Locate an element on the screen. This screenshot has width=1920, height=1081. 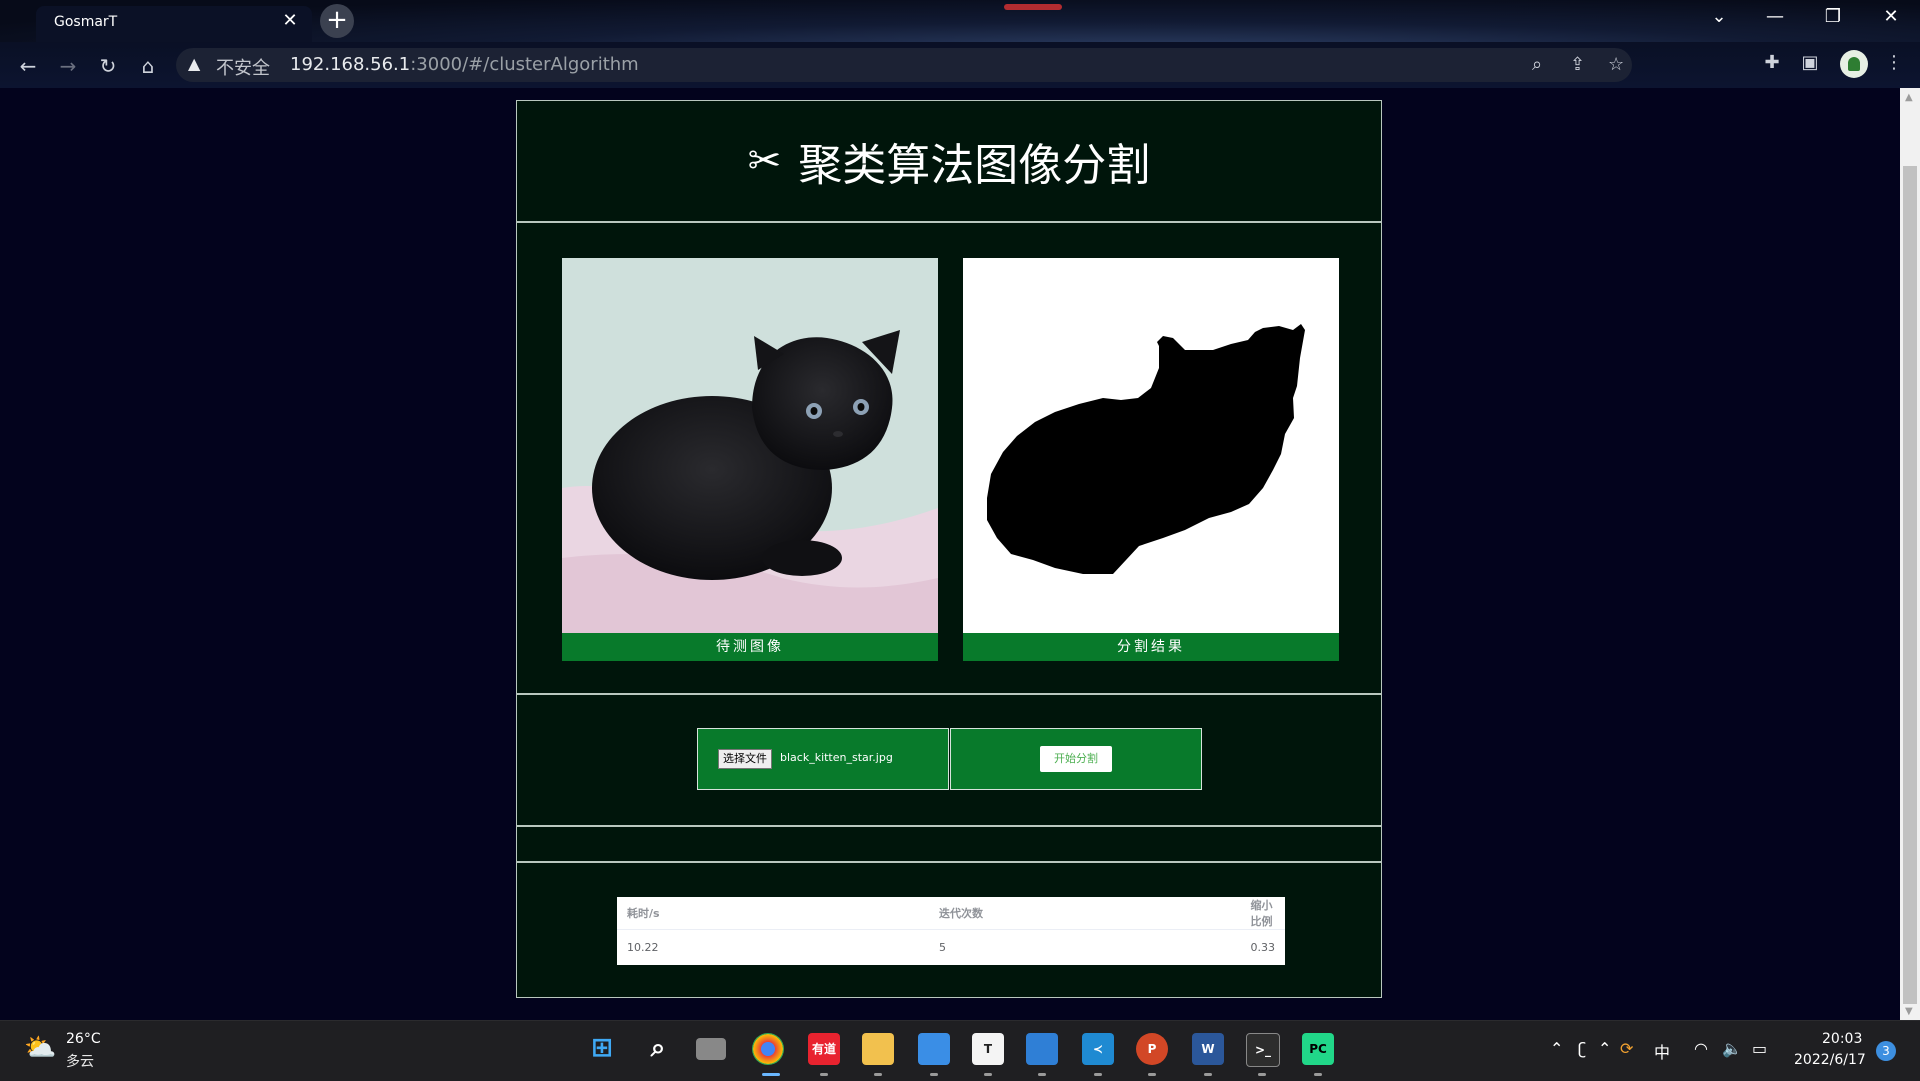
start-segmentation-button: 开始分割 is located at coordinates (1076, 759).